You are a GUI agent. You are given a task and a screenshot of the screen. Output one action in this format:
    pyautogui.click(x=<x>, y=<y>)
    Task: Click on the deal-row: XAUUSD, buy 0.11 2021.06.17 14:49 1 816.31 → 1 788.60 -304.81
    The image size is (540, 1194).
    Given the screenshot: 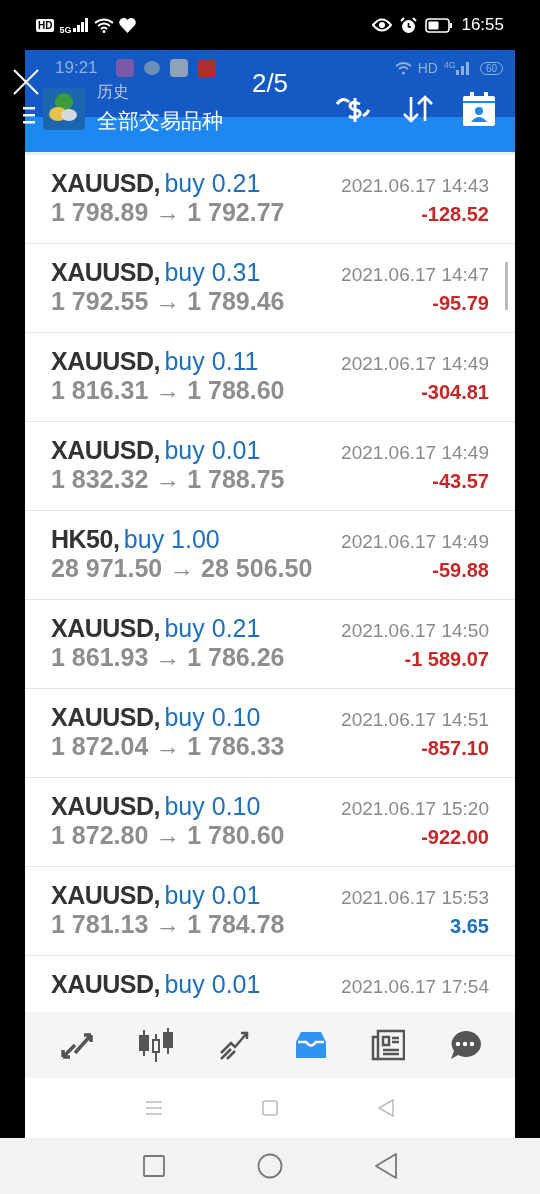 What is the action you would take?
    pyautogui.click(x=270, y=377)
    